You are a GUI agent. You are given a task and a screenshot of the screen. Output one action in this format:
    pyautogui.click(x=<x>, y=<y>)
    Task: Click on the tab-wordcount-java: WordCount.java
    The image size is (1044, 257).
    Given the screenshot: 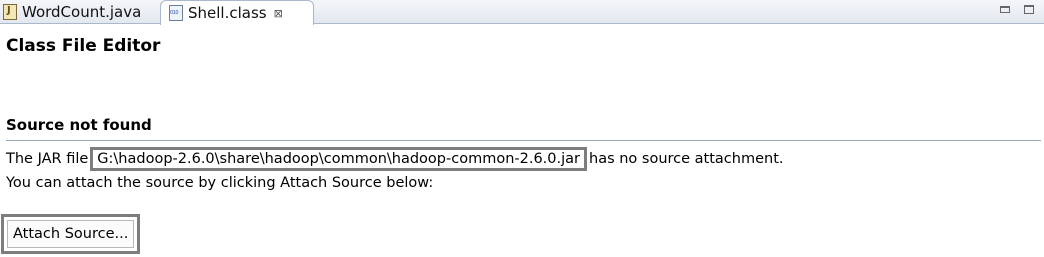 What is the action you would take?
    pyautogui.click(x=78, y=12)
    